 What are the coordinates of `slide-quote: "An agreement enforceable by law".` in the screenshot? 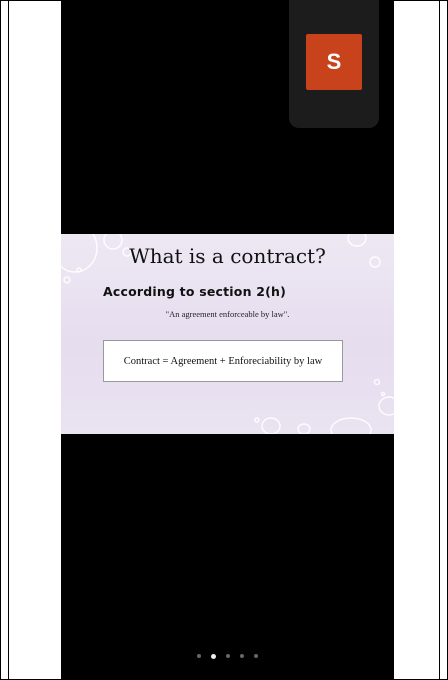 It's located at (227, 314).